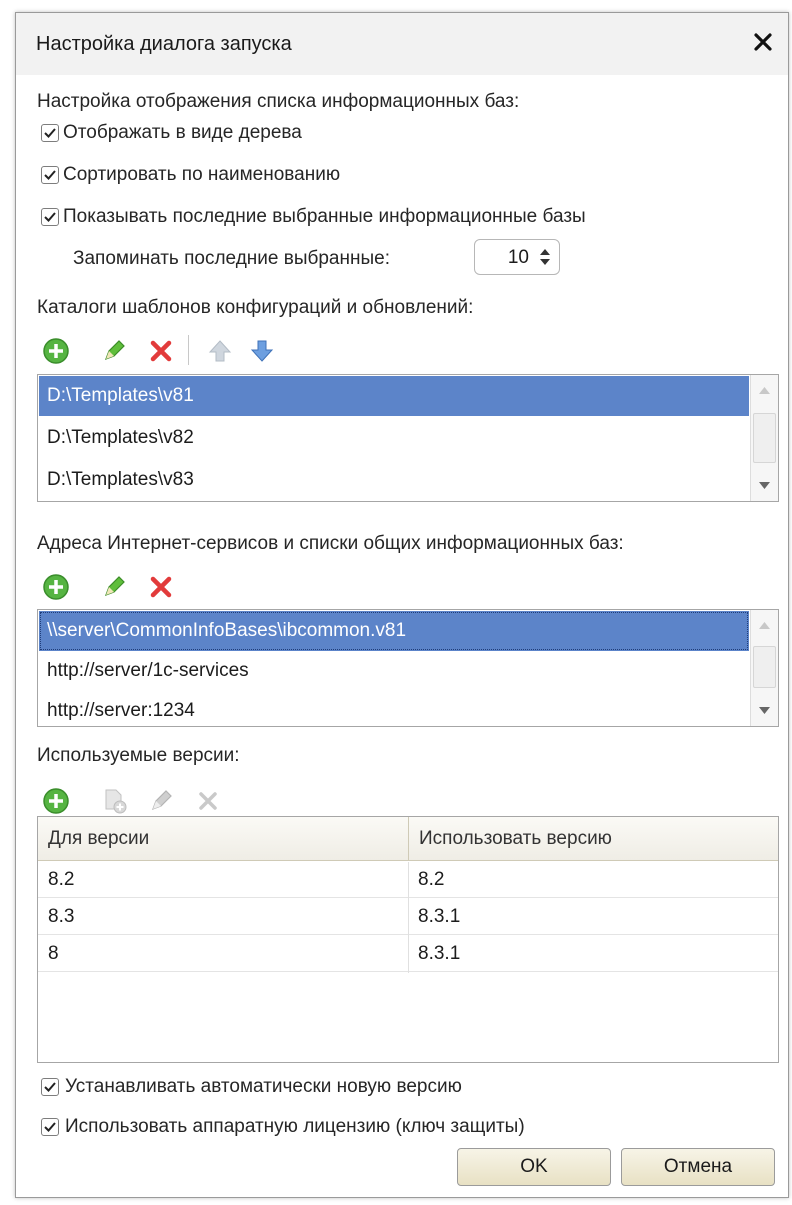 The height and width of the screenshot is (1205, 792). What do you see at coordinates (394, 438) in the screenshot?
I see `list-item: D:\Templates\v82` at bounding box center [394, 438].